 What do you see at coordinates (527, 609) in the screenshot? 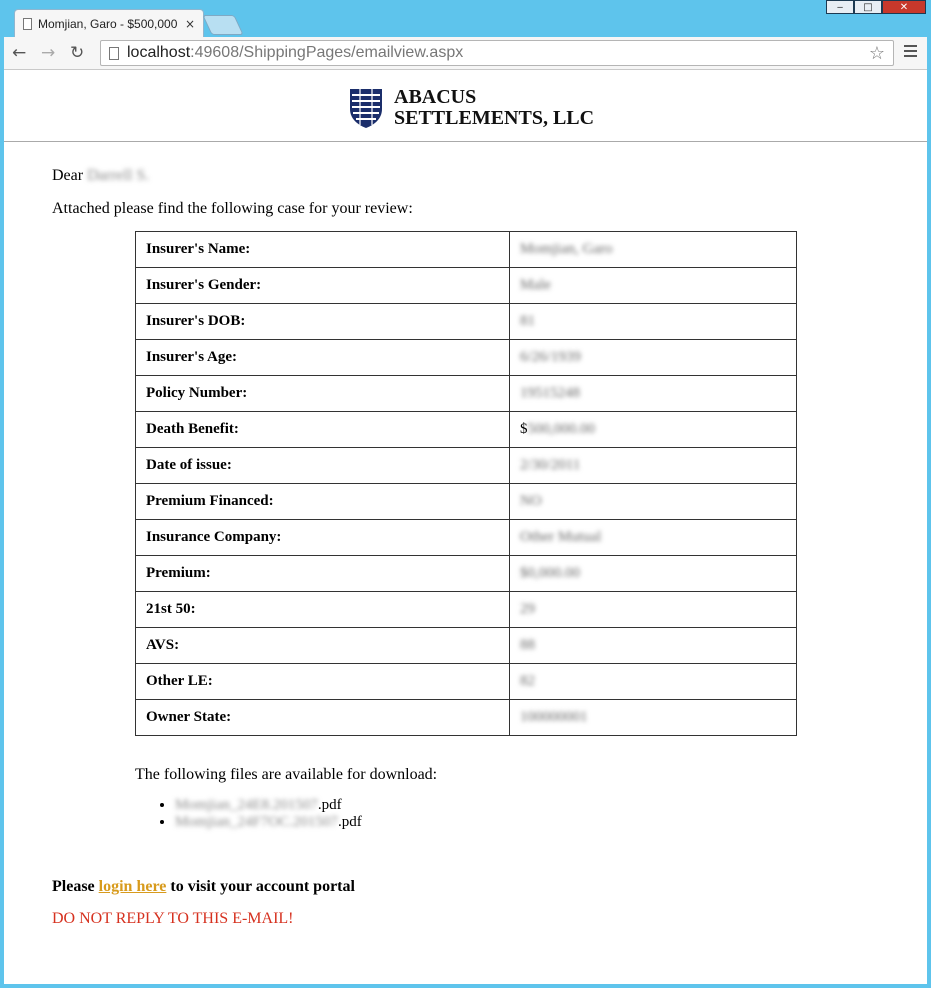
I see `redacted-value: 29` at bounding box center [527, 609].